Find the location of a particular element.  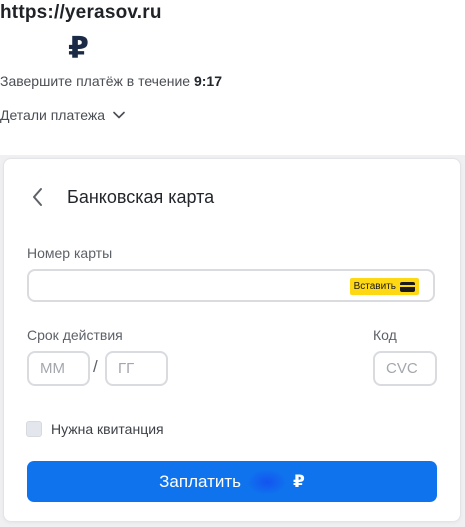

expiry-label: Срок действия is located at coordinates (75, 335).